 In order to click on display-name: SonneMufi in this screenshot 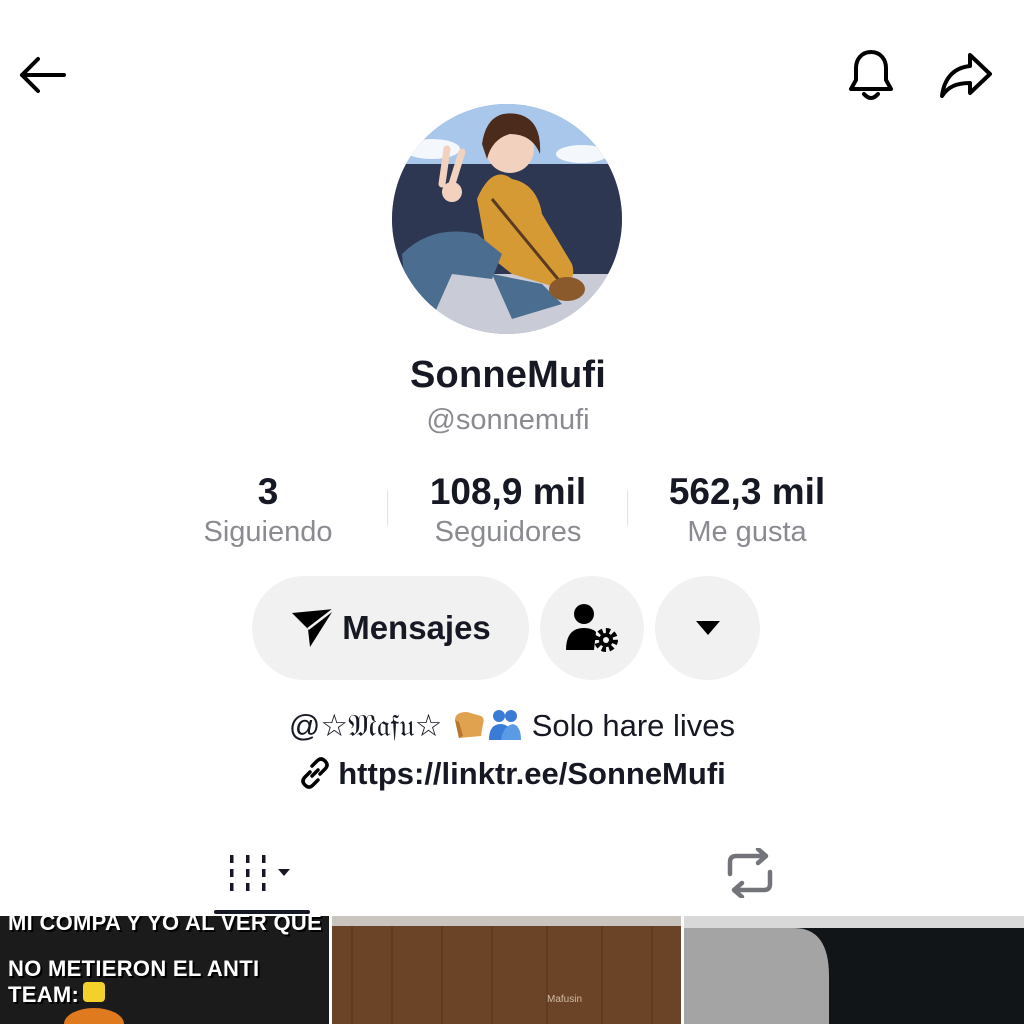, I will do `click(508, 375)`.